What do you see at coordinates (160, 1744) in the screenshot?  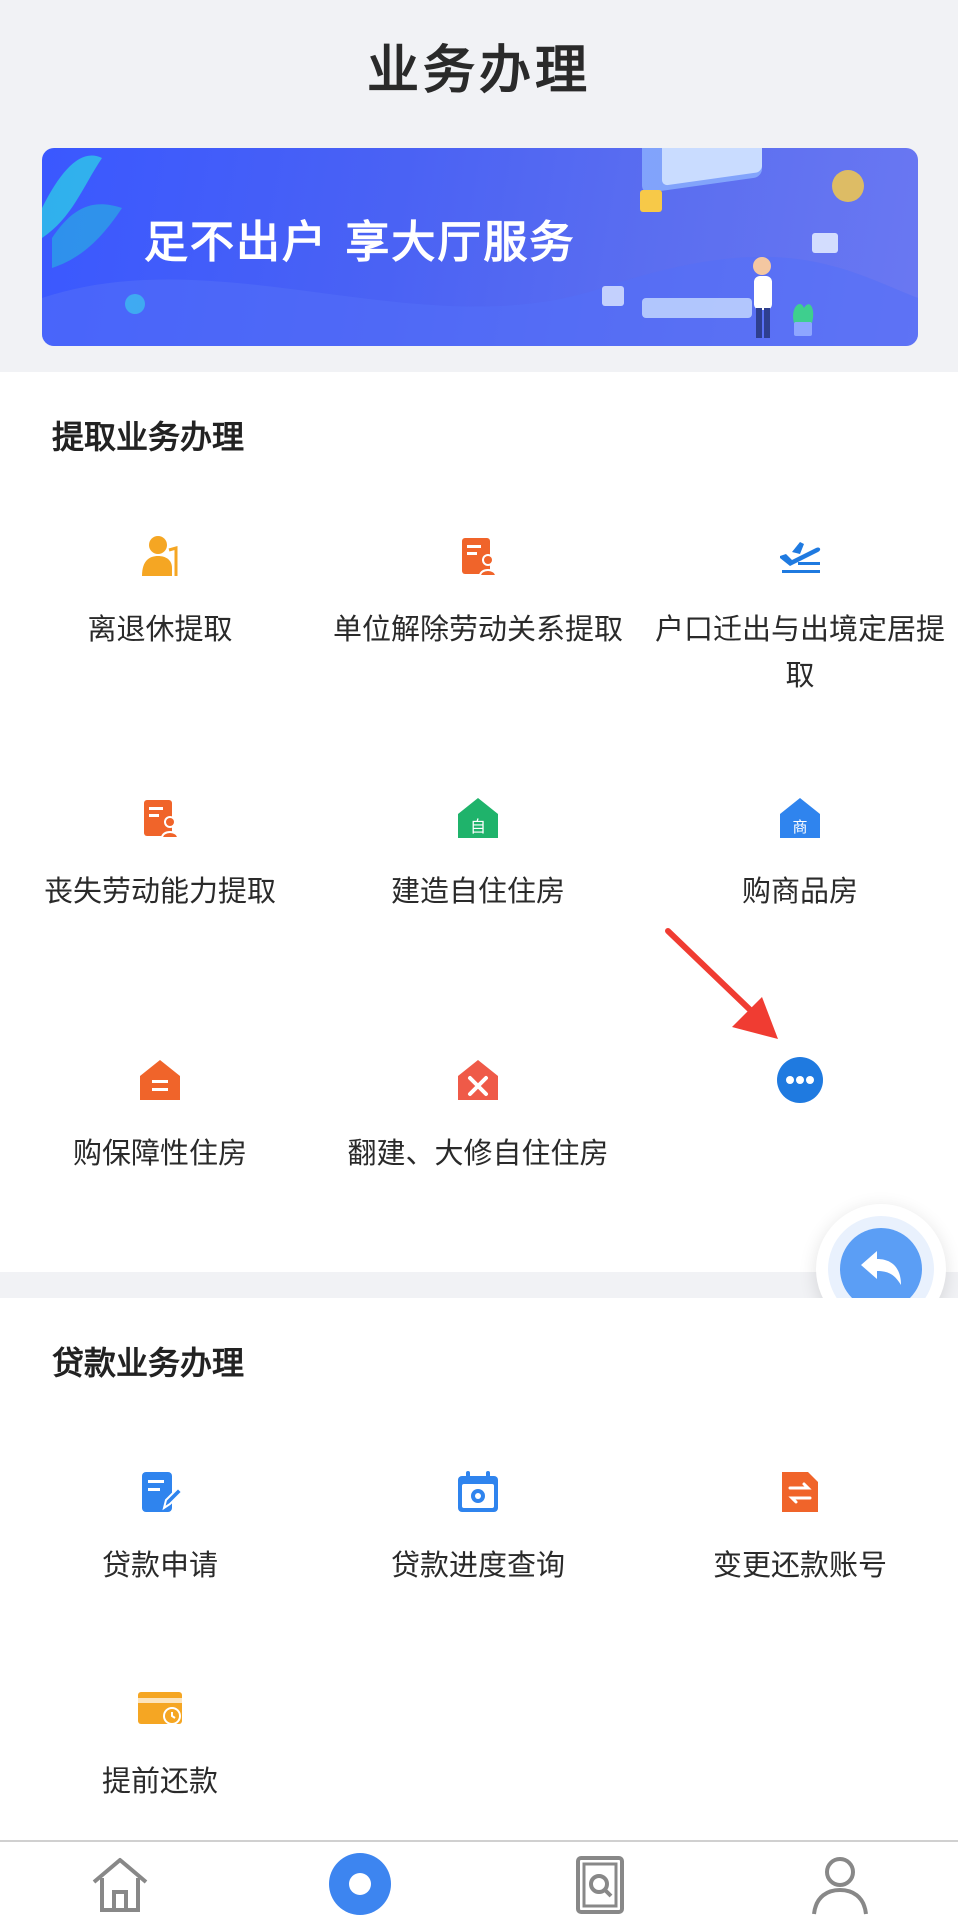 I see `grid-item-early-repay: 提前还款` at bounding box center [160, 1744].